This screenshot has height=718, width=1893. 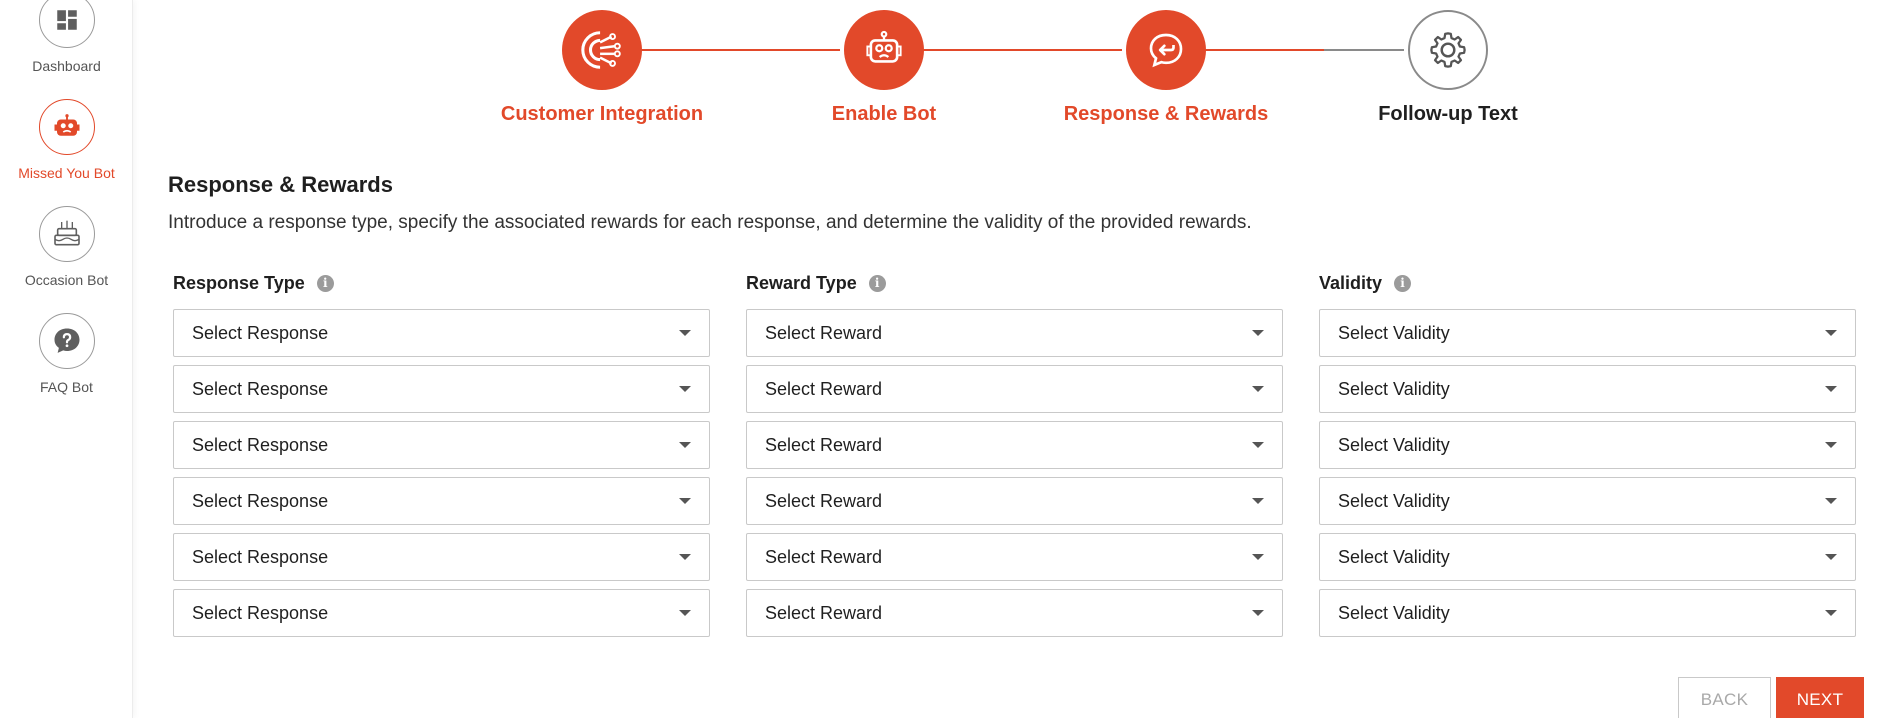 I want to click on step-label: Follow-up Text, so click(x=1448, y=114).